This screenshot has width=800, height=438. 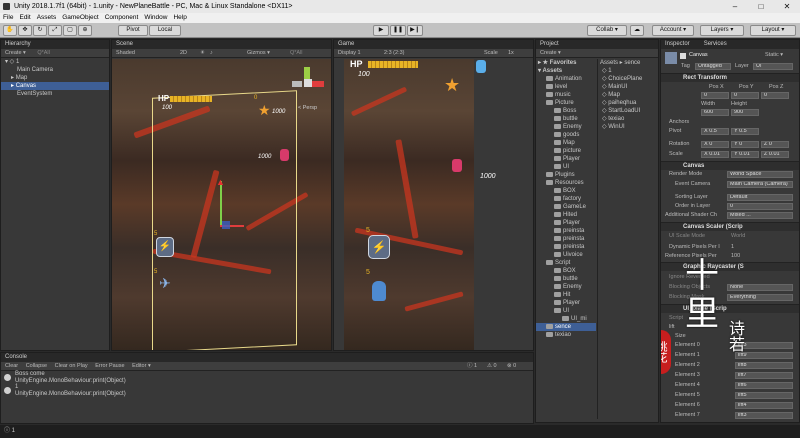 What do you see at coordinates (730, 308) in the screenshot?
I see `ui-plane-script-header: UI_plane (Scrip` at bounding box center [730, 308].